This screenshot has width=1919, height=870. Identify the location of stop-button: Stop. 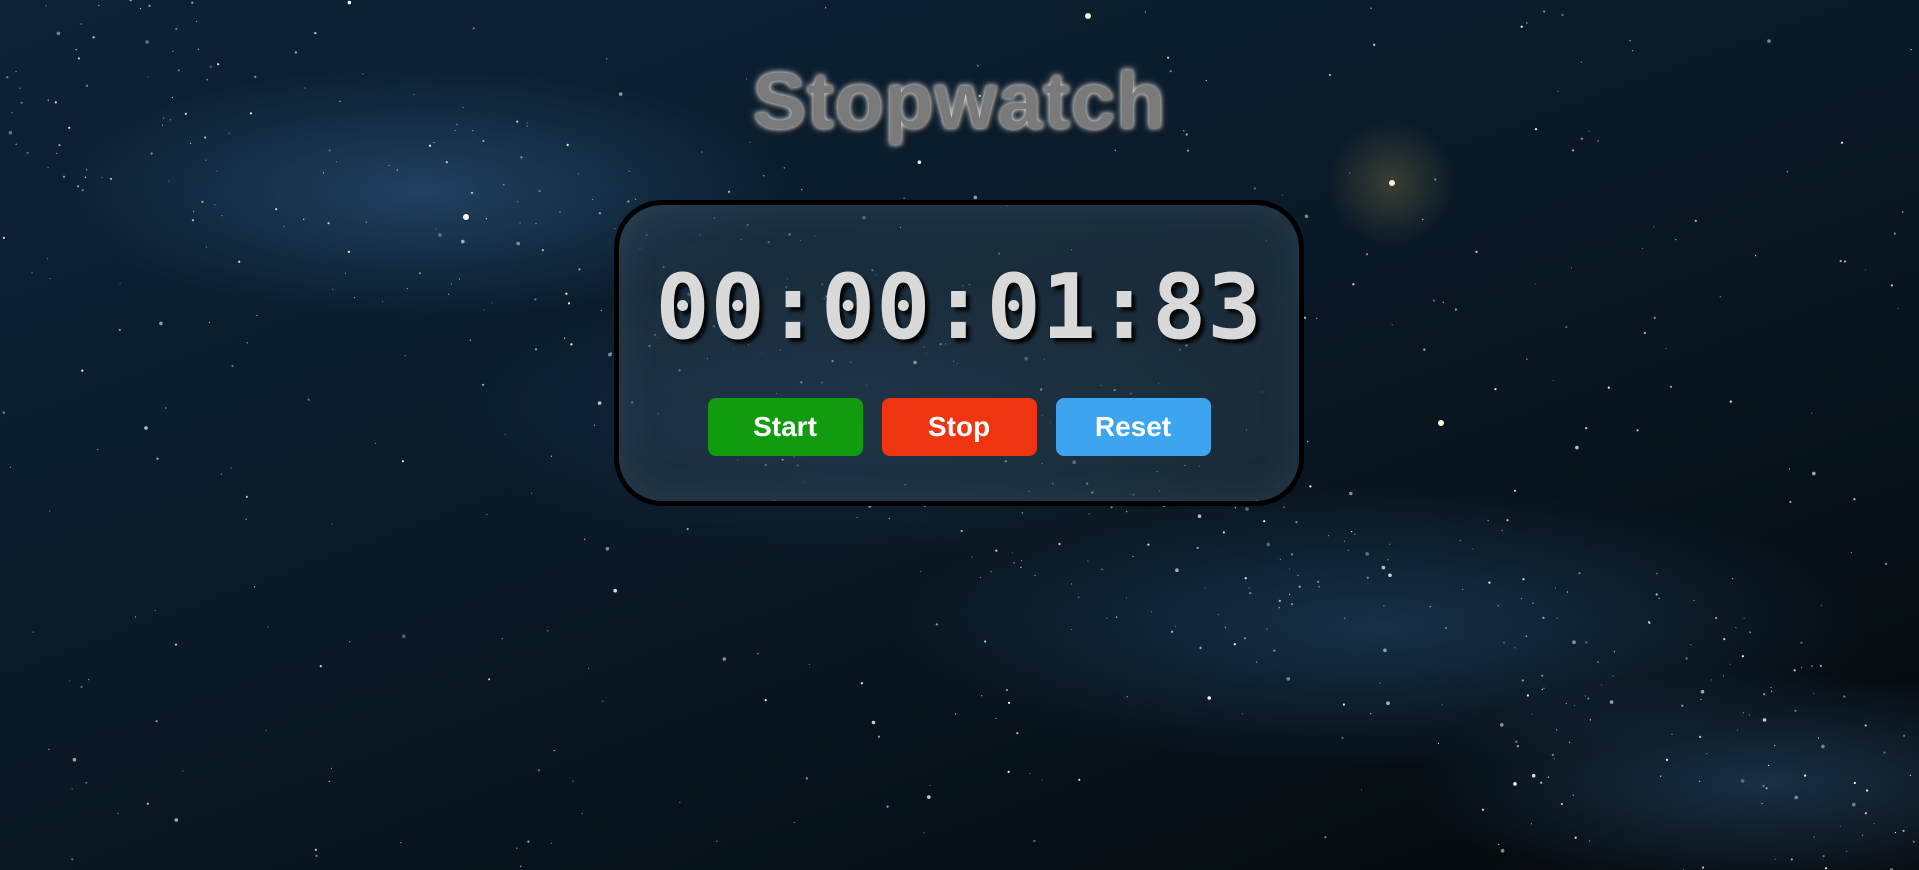
(959, 427).